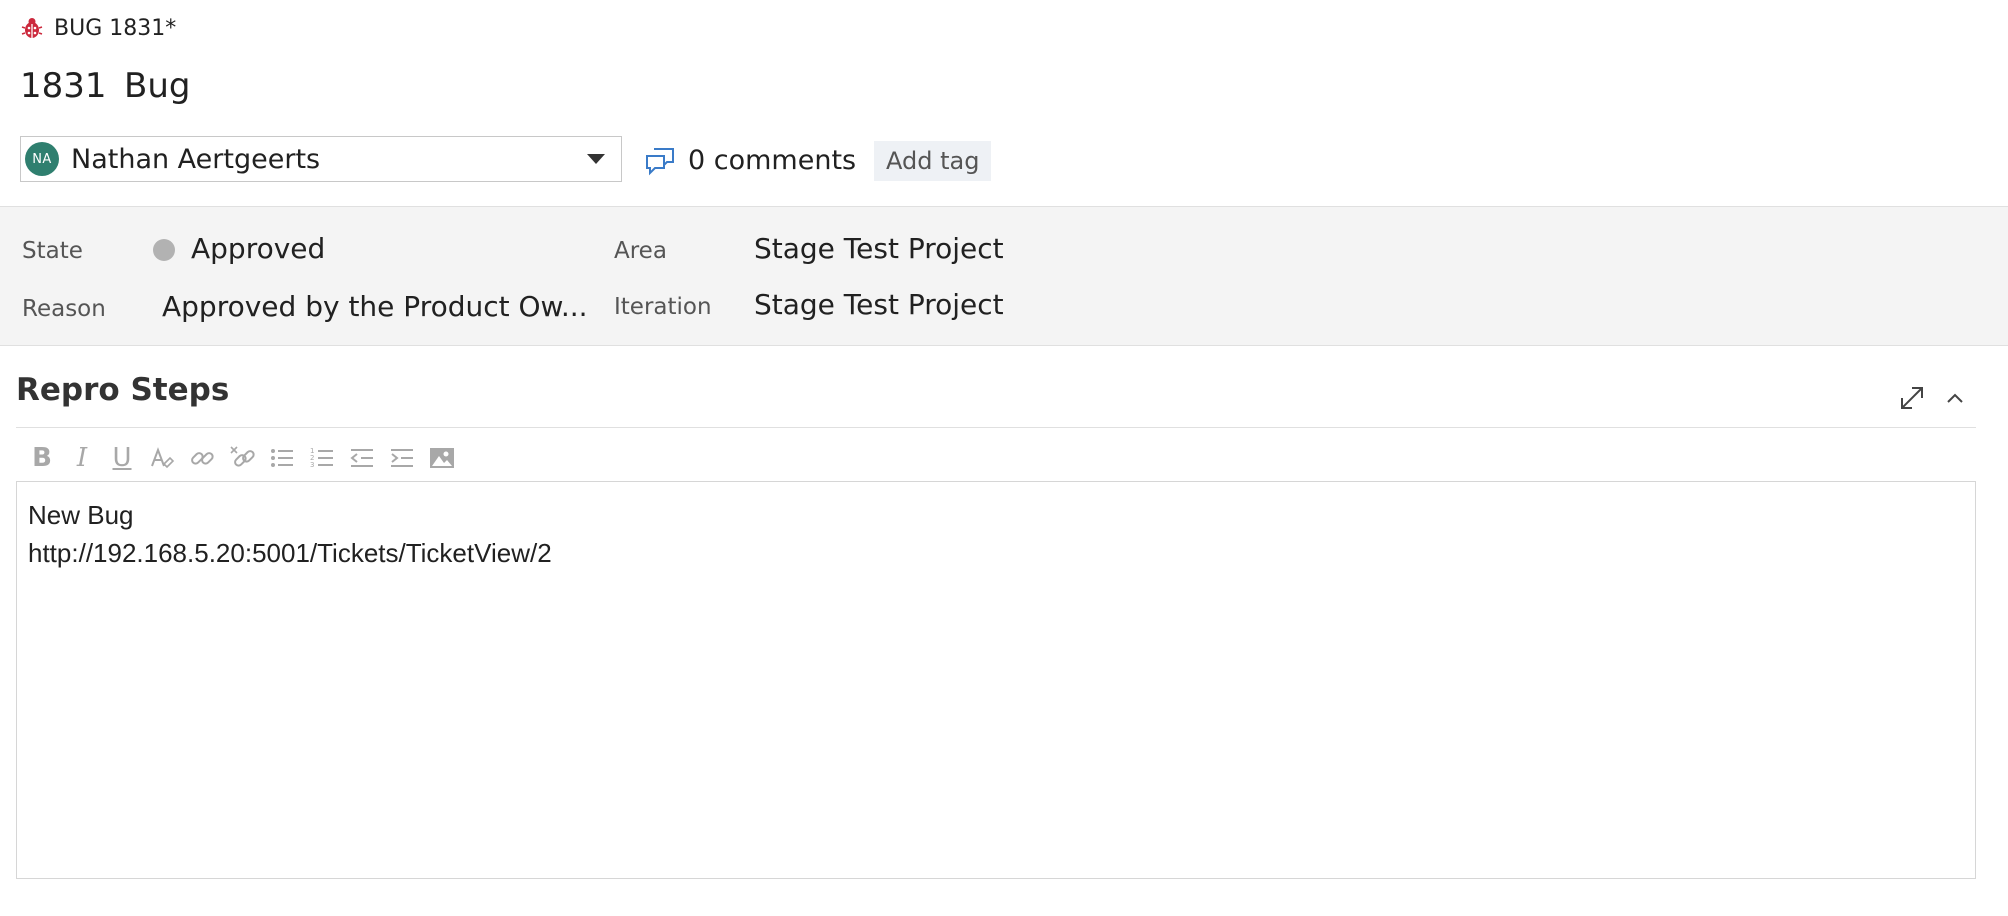  What do you see at coordinates (42, 159) in the screenshot?
I see `avatar: NA` at bounding box center [42, 159].